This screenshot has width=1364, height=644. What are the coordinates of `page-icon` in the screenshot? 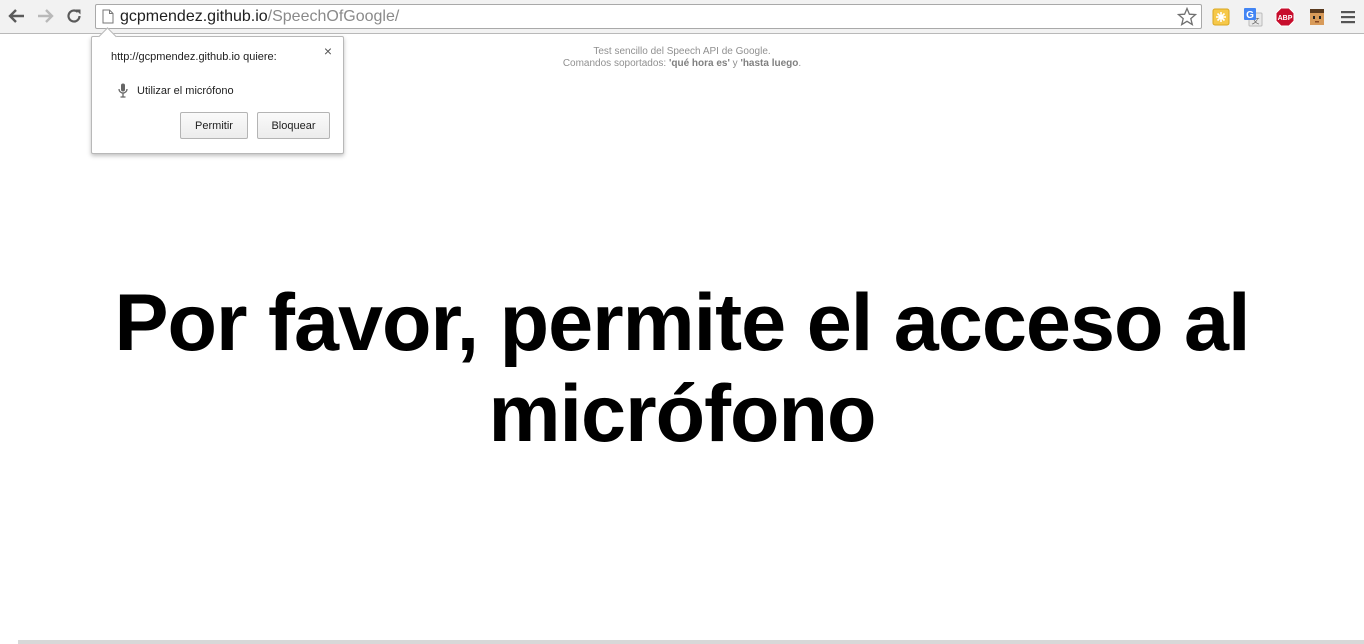 It's located at (108, 16).